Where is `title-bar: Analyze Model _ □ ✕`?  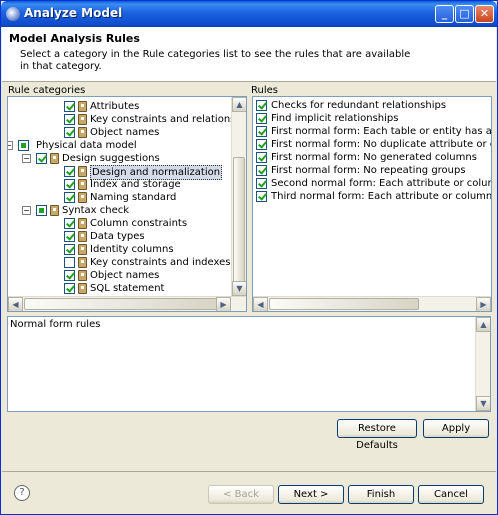 title-bar: Analyze Model _ □ ✕ is located at coordinates (249, 14).